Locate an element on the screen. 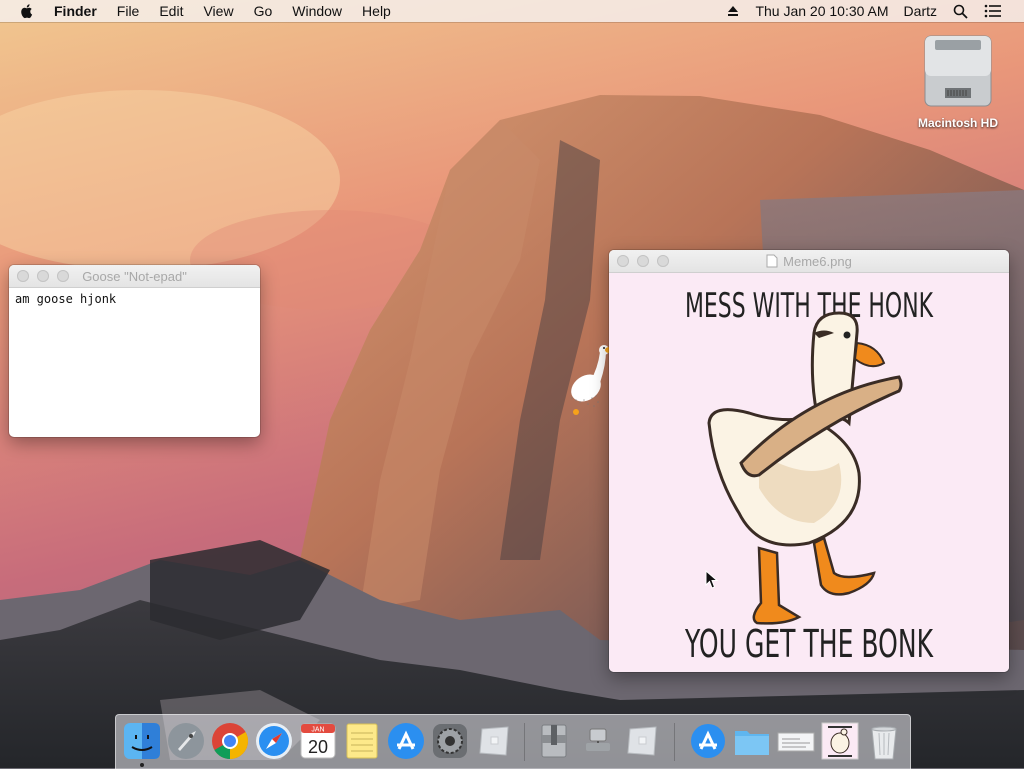  hard-drive-icon is located at coordinates (958, 71).